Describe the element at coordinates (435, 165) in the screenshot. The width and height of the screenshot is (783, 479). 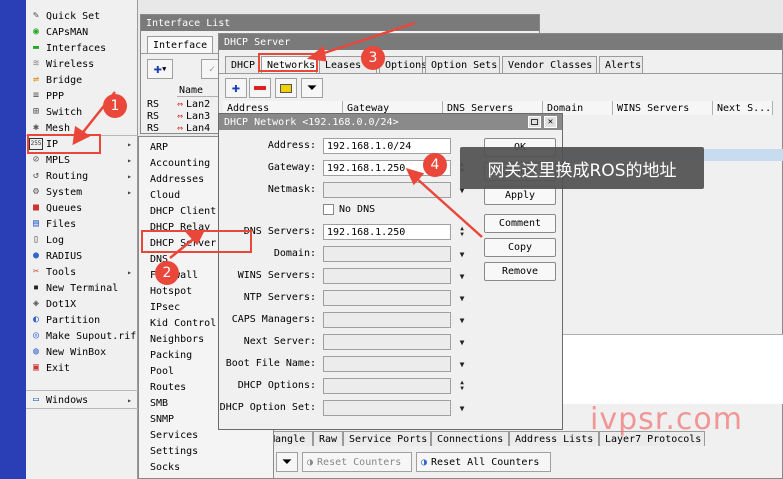
I see `step-badge-4: 4` at that location.